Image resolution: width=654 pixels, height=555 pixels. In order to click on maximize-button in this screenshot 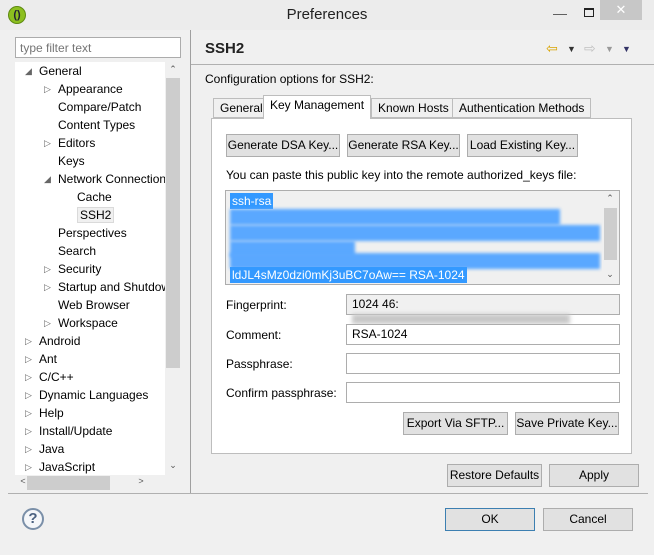, I will do `click(589, 12)`.